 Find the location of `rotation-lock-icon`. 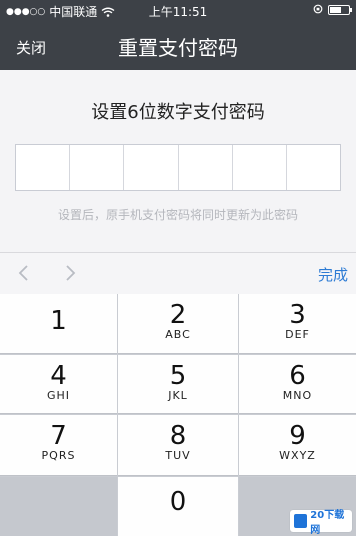

rotation-lock-icon is located at coordinates (318, 10).